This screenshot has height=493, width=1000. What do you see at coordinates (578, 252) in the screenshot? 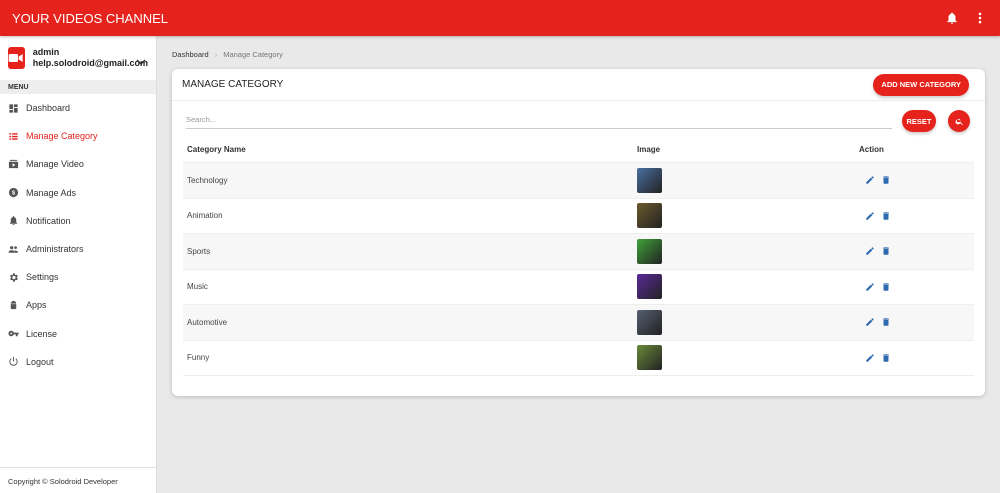
I see `table-row: Sports` at bounding box center [578, 252].